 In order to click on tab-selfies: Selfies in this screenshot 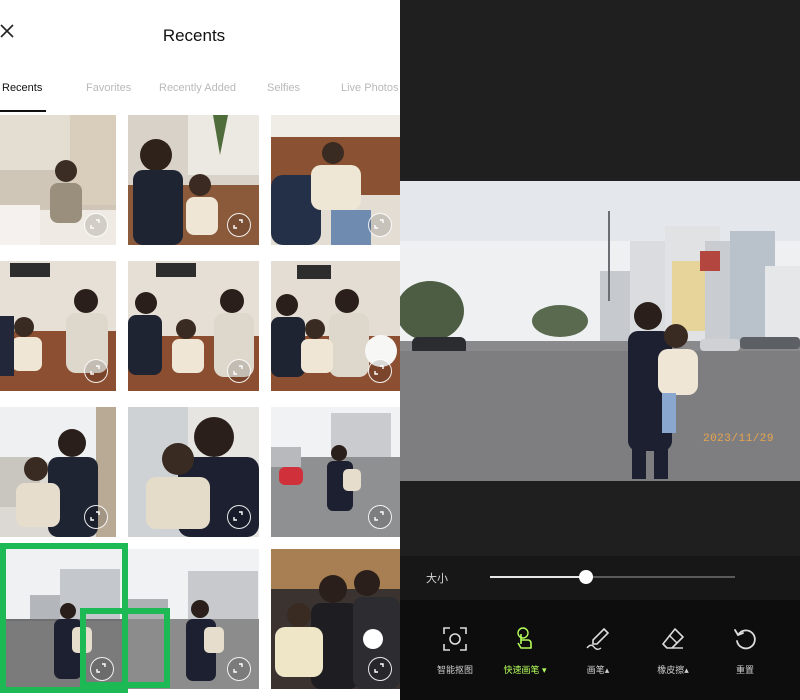, I will do `click(283, 88)`.